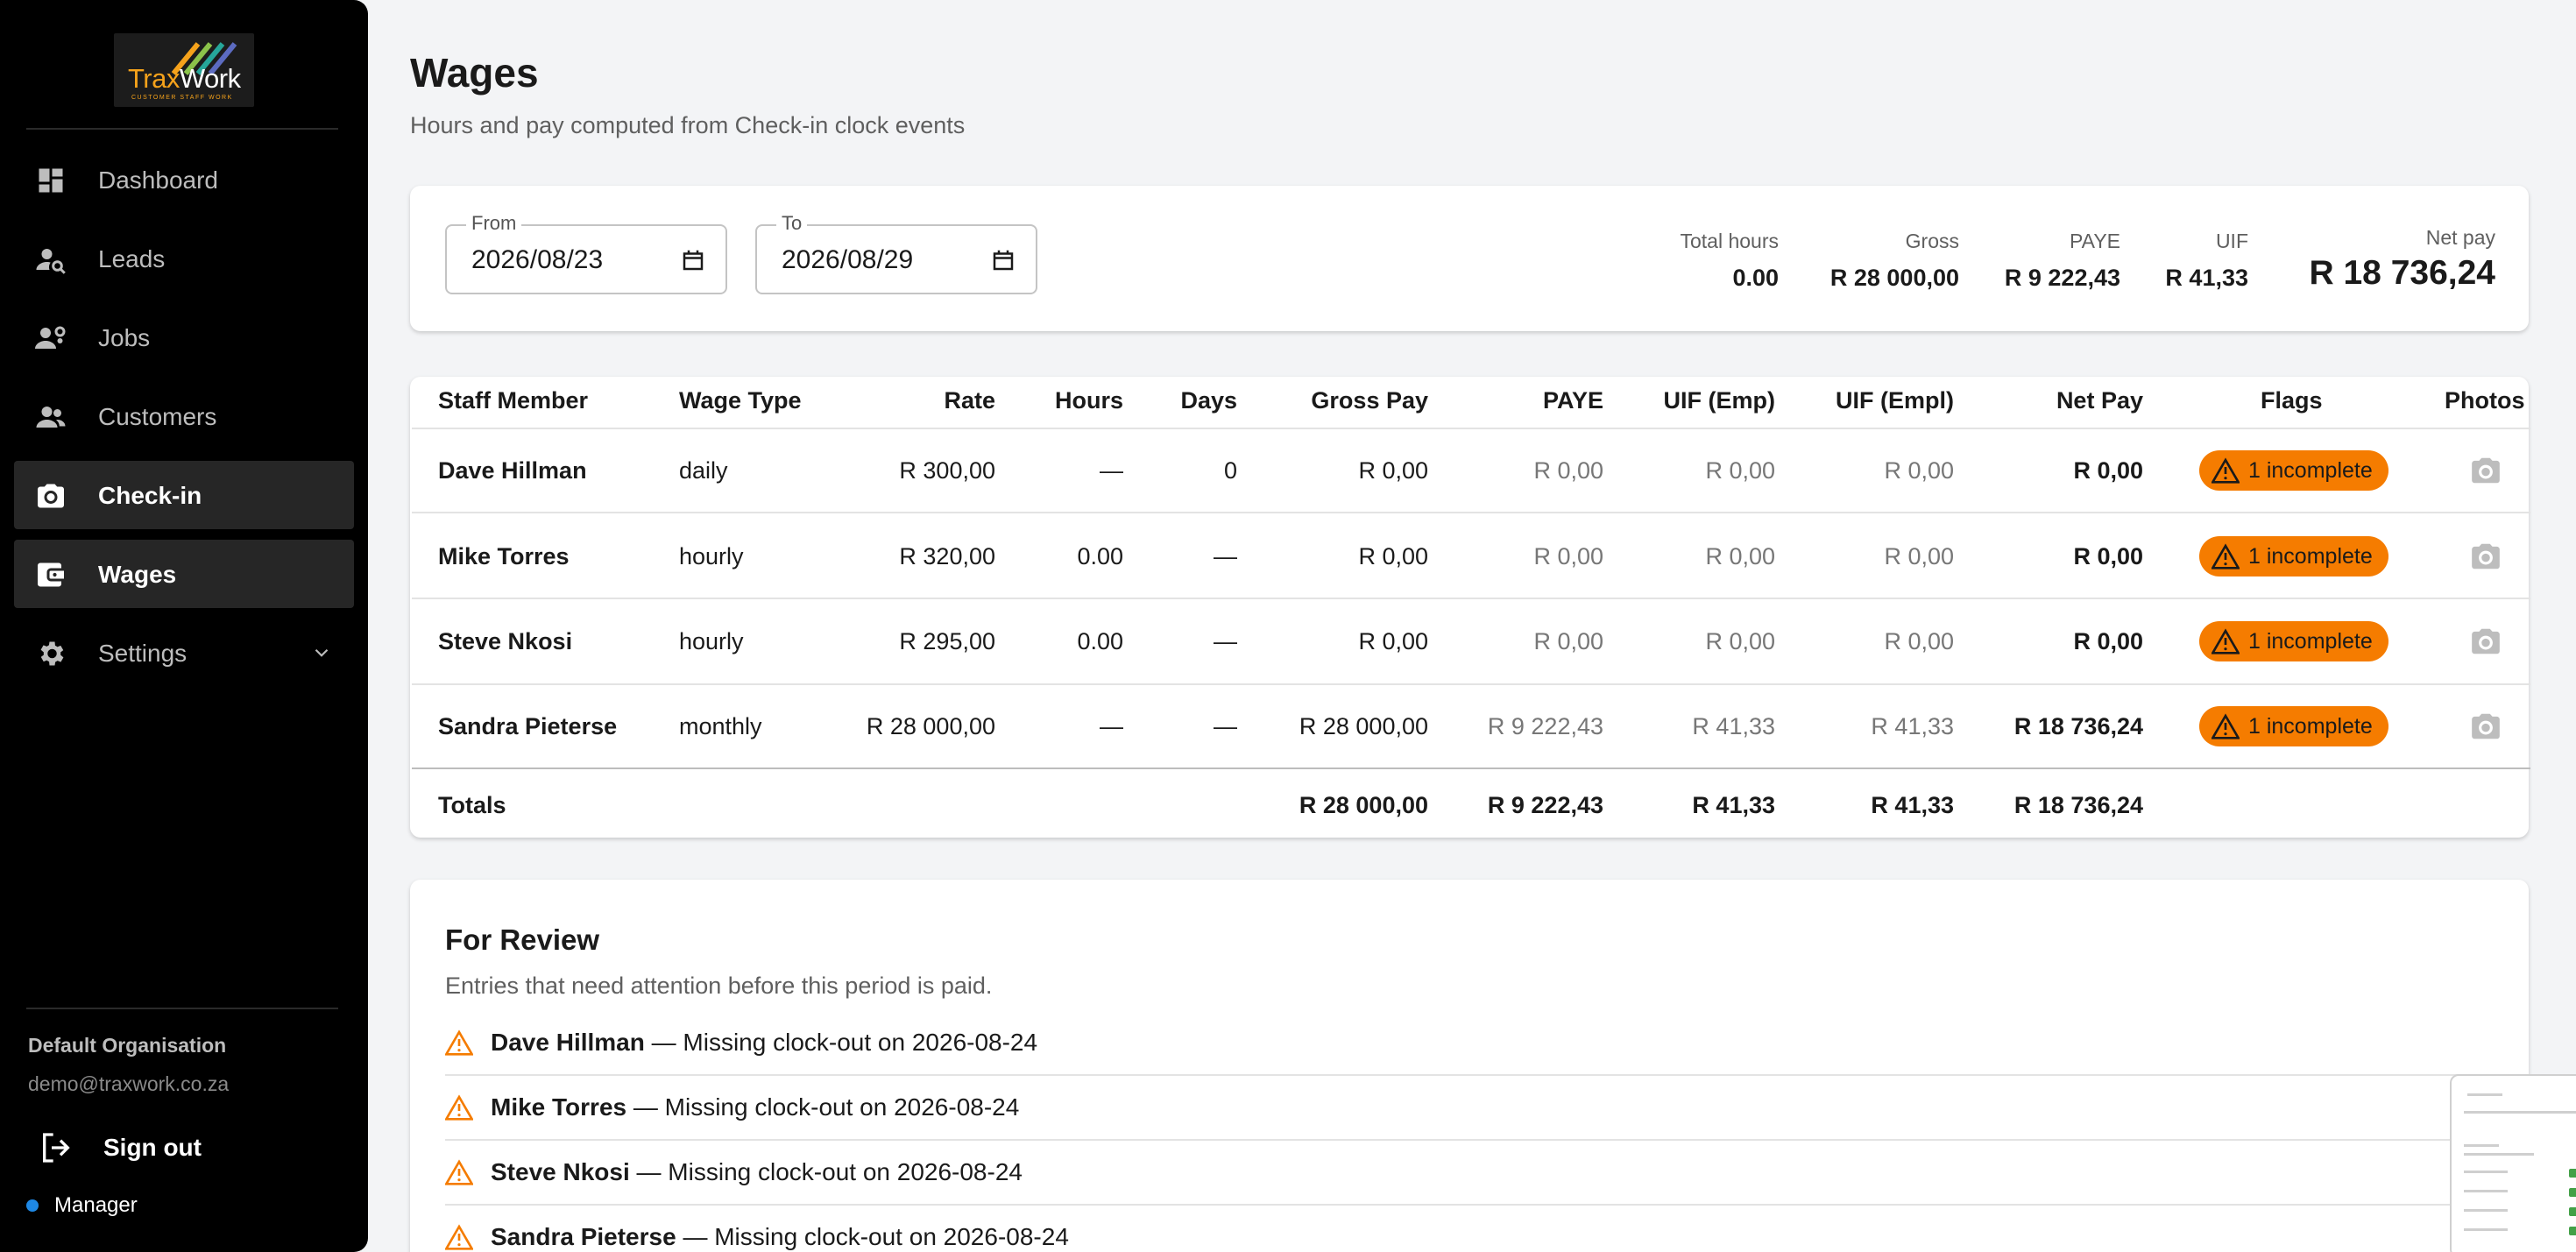 This screenshot has width=2576, height=1252. I want to click on sidebar-item-customers: Customers, so click(184, 416).